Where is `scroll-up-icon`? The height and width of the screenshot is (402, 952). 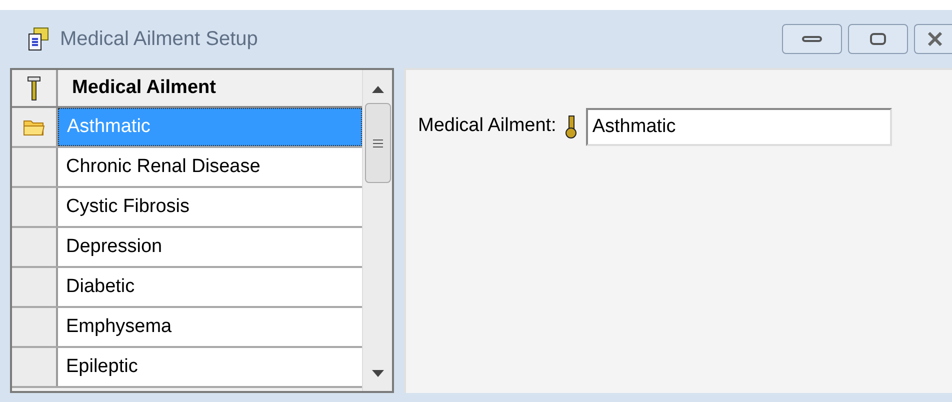 scroll-up-icon is located at coordinates (378, 89).